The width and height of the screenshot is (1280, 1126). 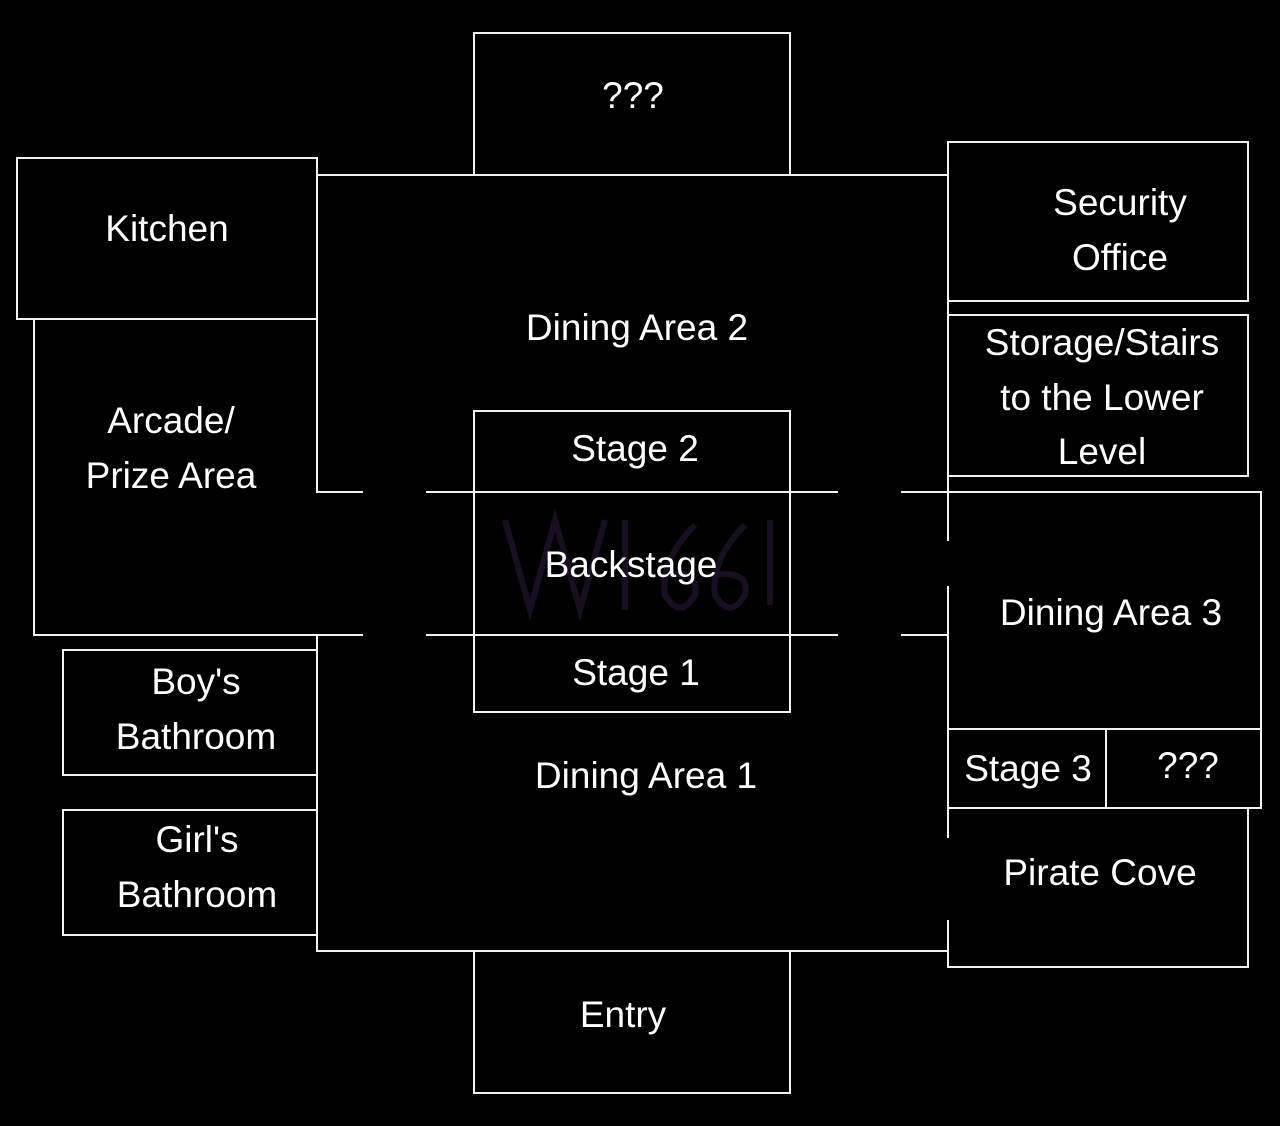 I want to click on label-unknown-right: ???, so click(x=1188, y=765).